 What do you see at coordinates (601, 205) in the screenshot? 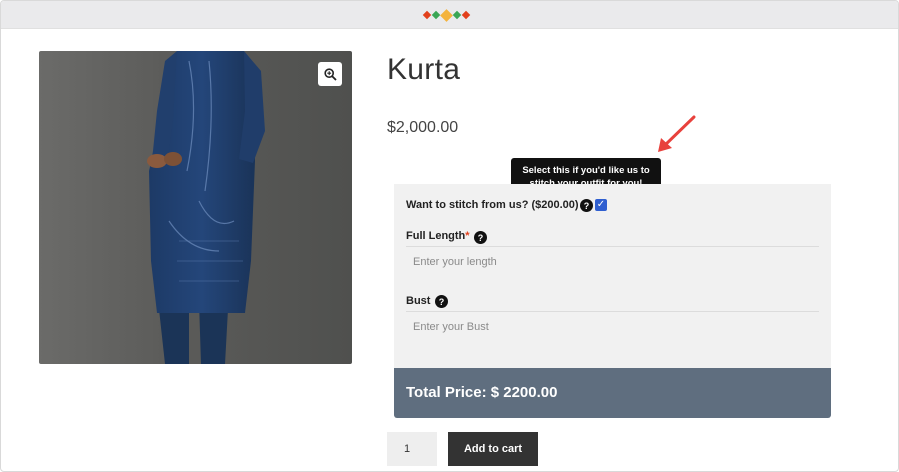
I see `stitch-checkbox: ✓` at bounding box center [601, 205].